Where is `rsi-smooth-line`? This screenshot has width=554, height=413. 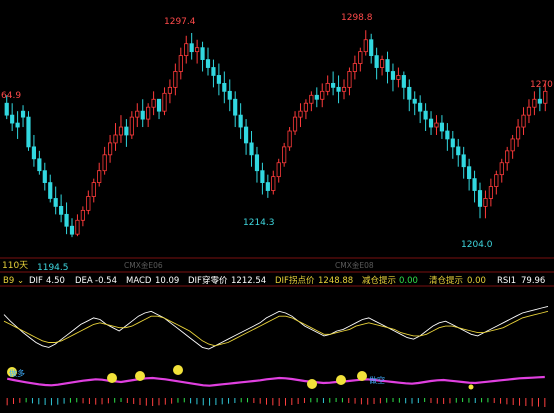
rsi-smooth-line is located at coordinates (276, 328).